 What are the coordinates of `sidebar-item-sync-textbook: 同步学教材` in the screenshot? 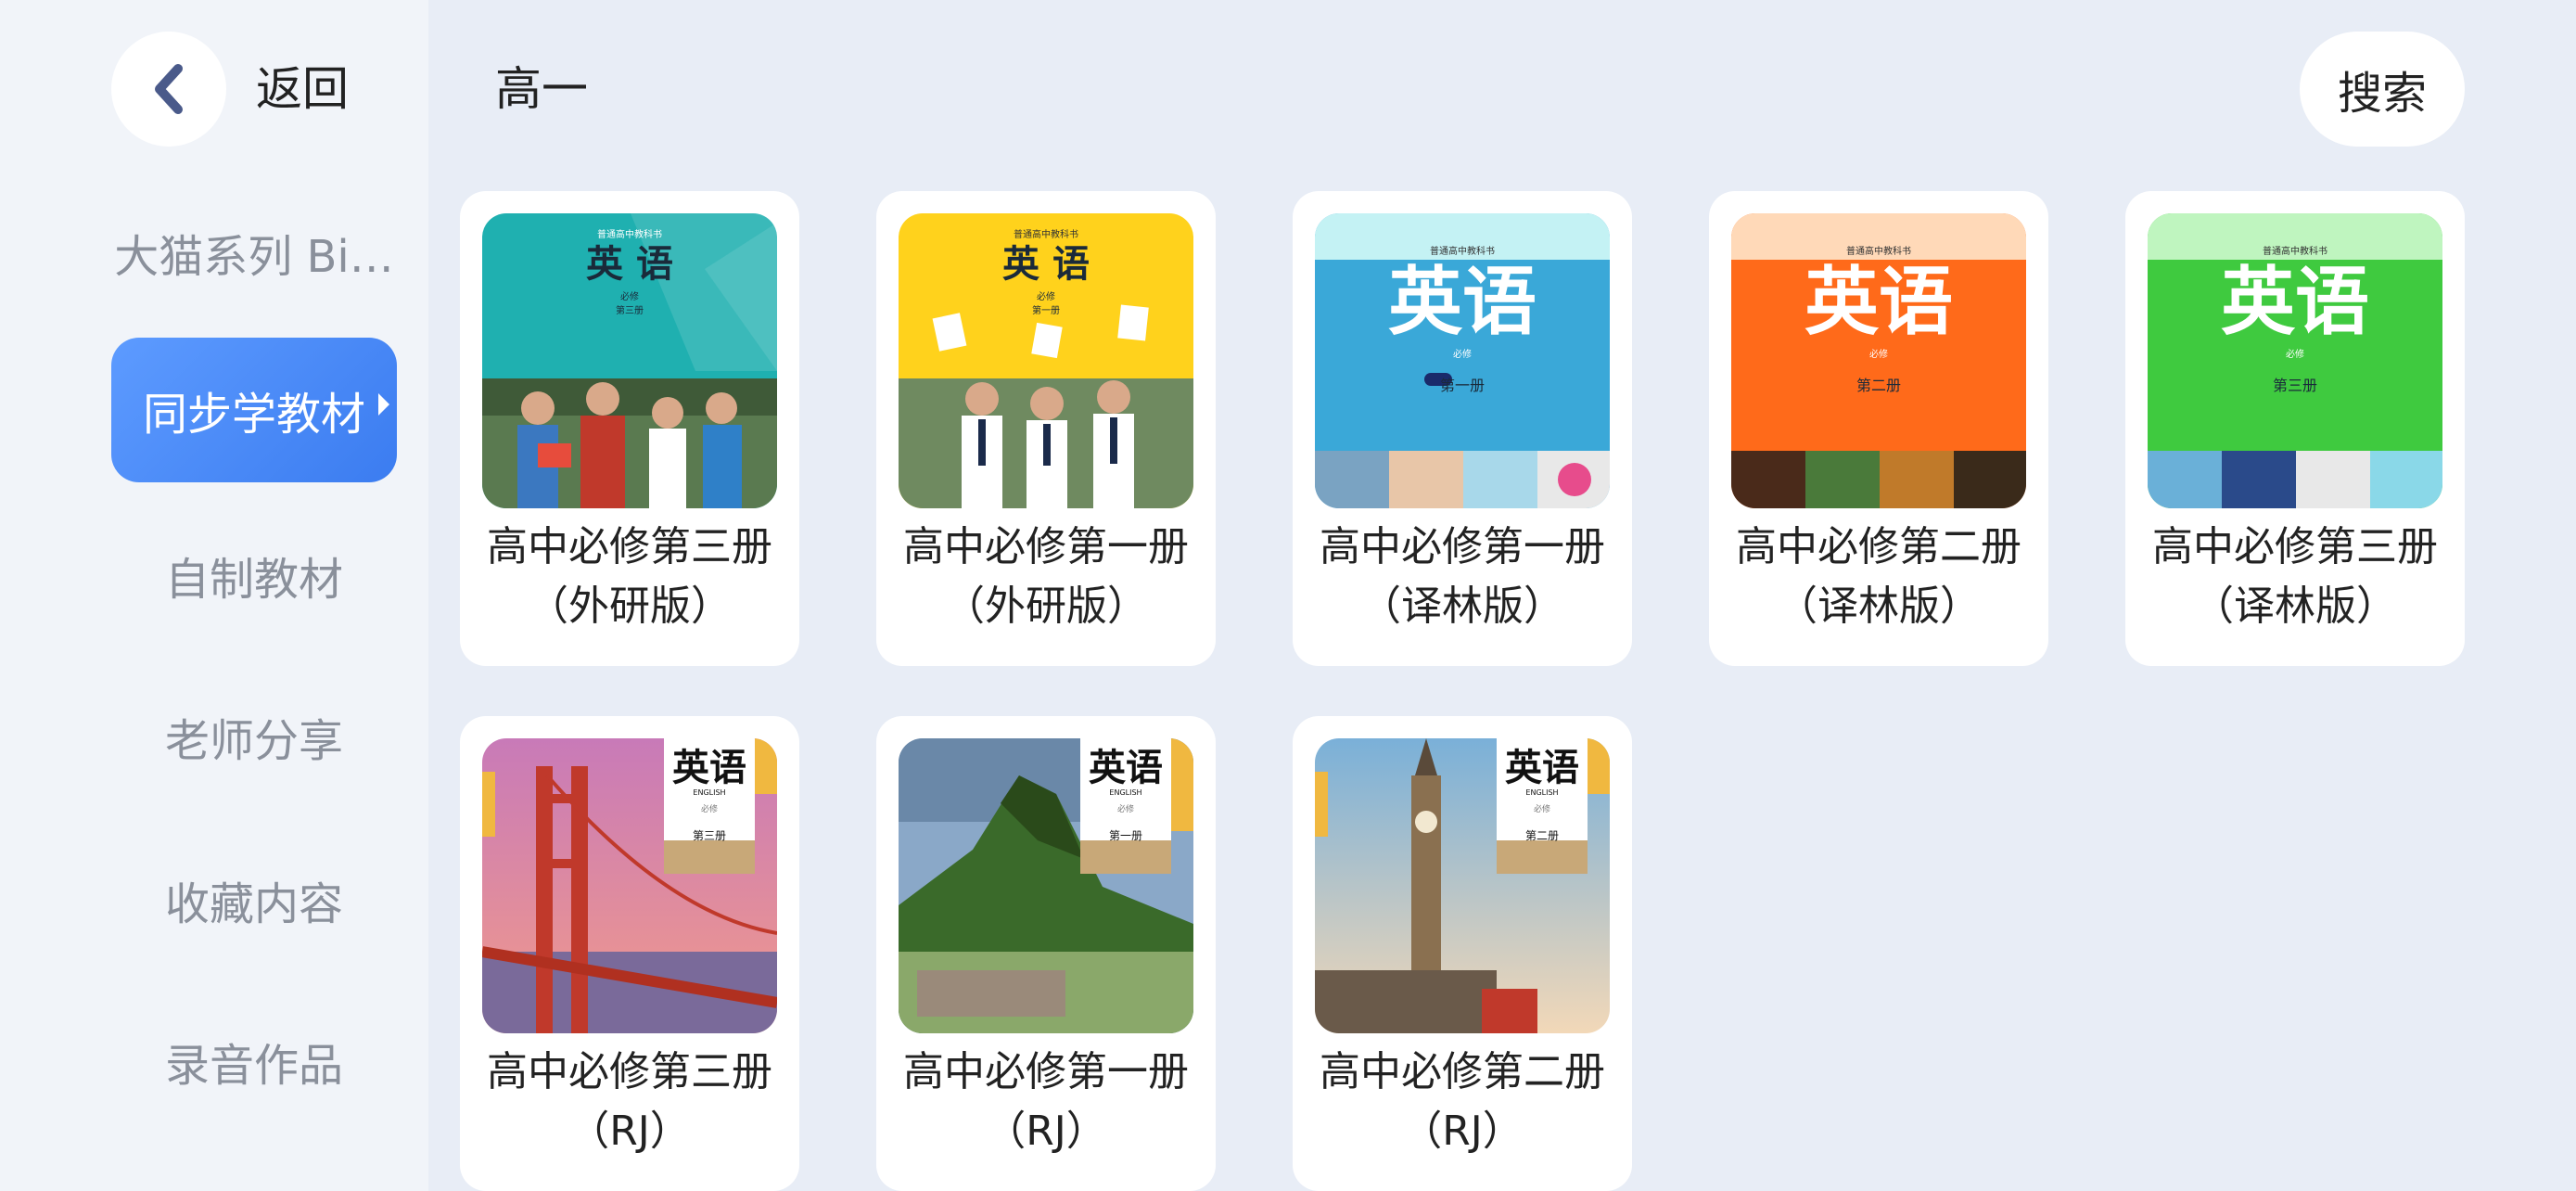 It's located at (254, 410).